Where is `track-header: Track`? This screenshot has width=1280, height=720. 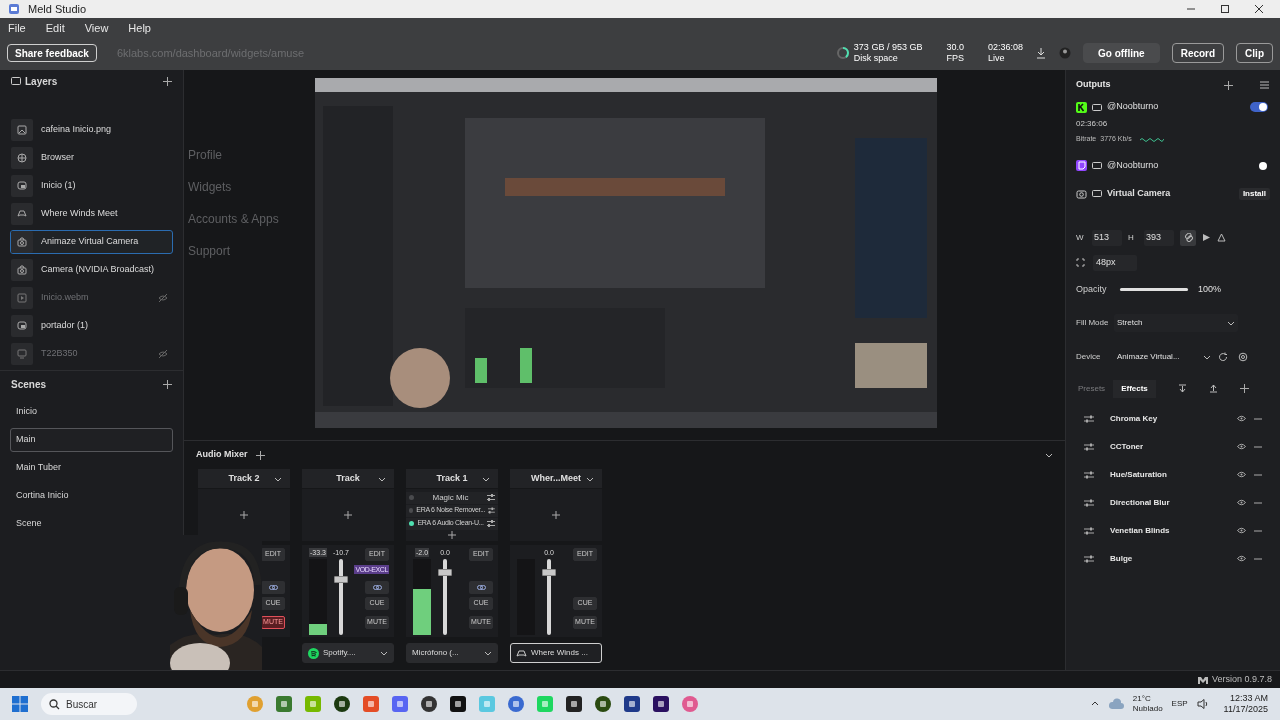 track-header: Track is located at coordinates (348, 478).